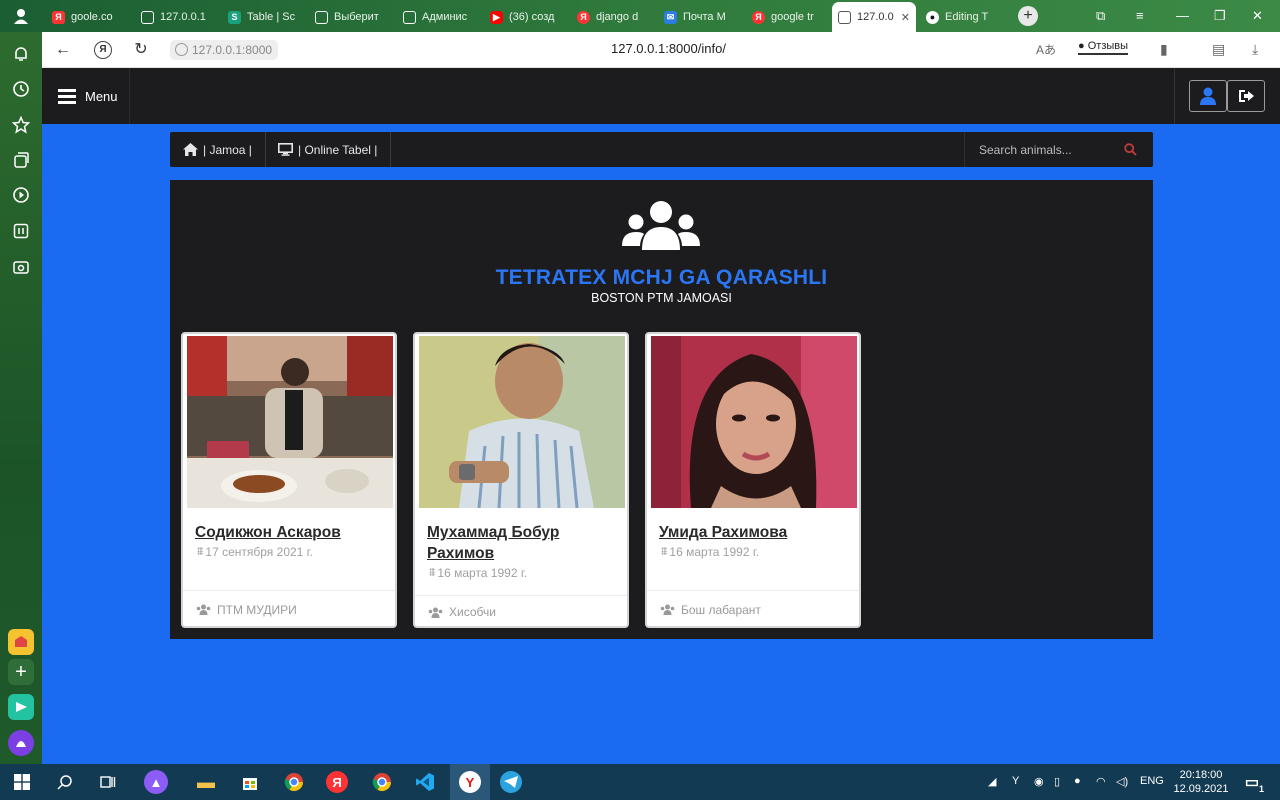  I want to click on restore-icon: ❐, so click(1220, 16).